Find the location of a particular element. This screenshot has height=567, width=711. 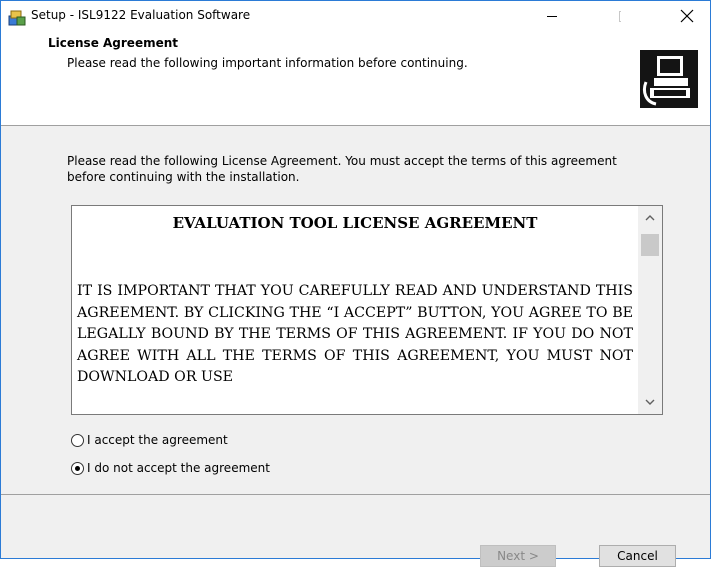

installer-icon is located at coordinates (17, 18).